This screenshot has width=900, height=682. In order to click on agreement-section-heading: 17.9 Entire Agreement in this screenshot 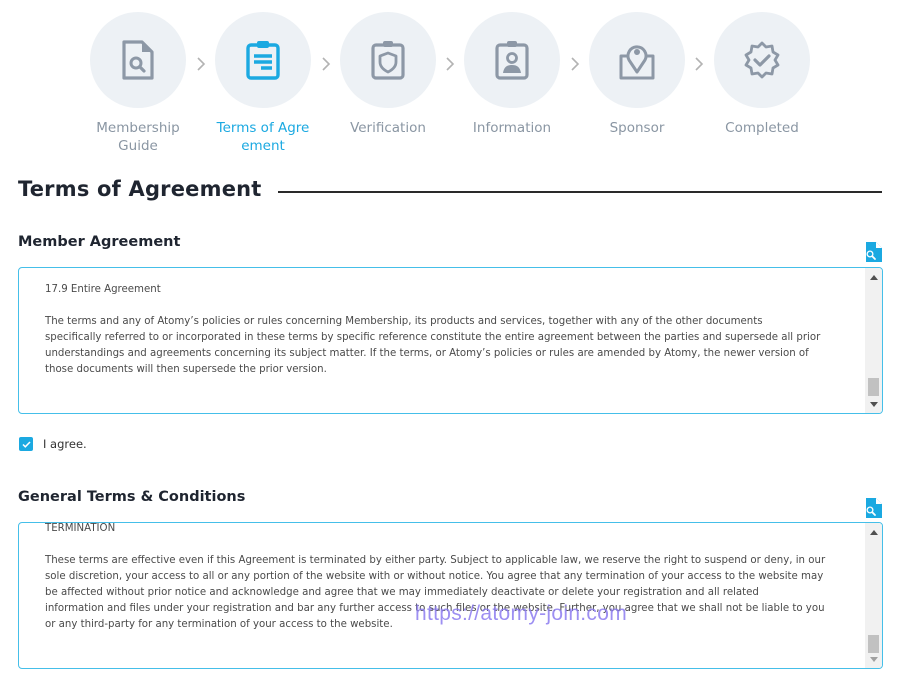, I will do `click(103, 289)`.